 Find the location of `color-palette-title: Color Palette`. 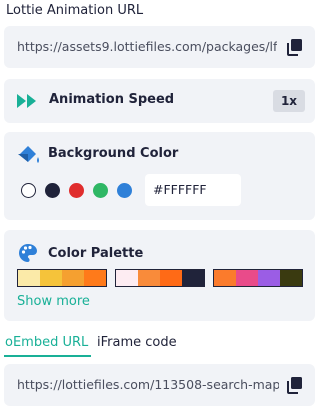

color-palette-title: Color Palette is located at coordinates (96, 253).